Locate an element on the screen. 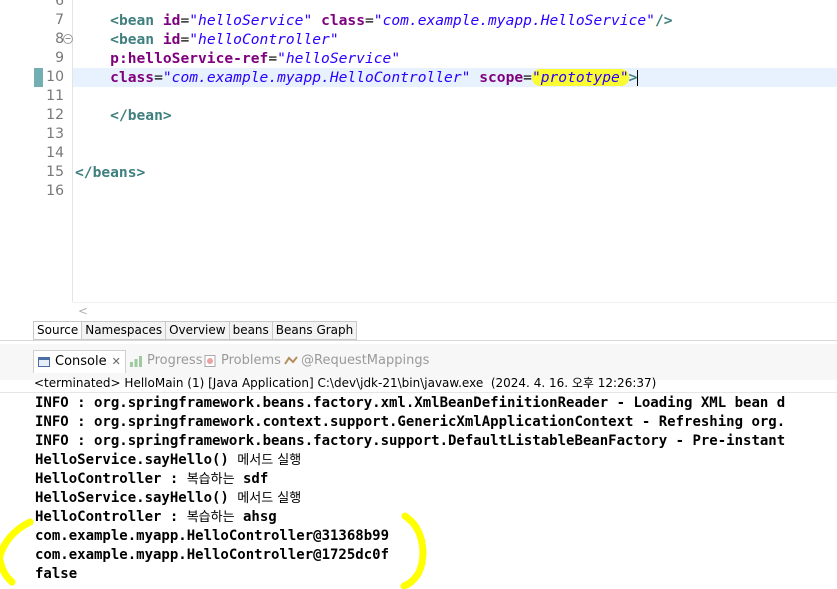 The image size is (837, 589). line-number: 6 is located at coordinates (59, 4).